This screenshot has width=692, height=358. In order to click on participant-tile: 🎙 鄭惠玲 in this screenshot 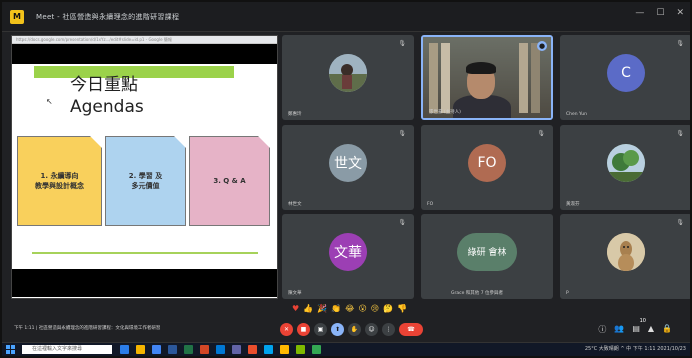, I will do `click(348, 77)`.